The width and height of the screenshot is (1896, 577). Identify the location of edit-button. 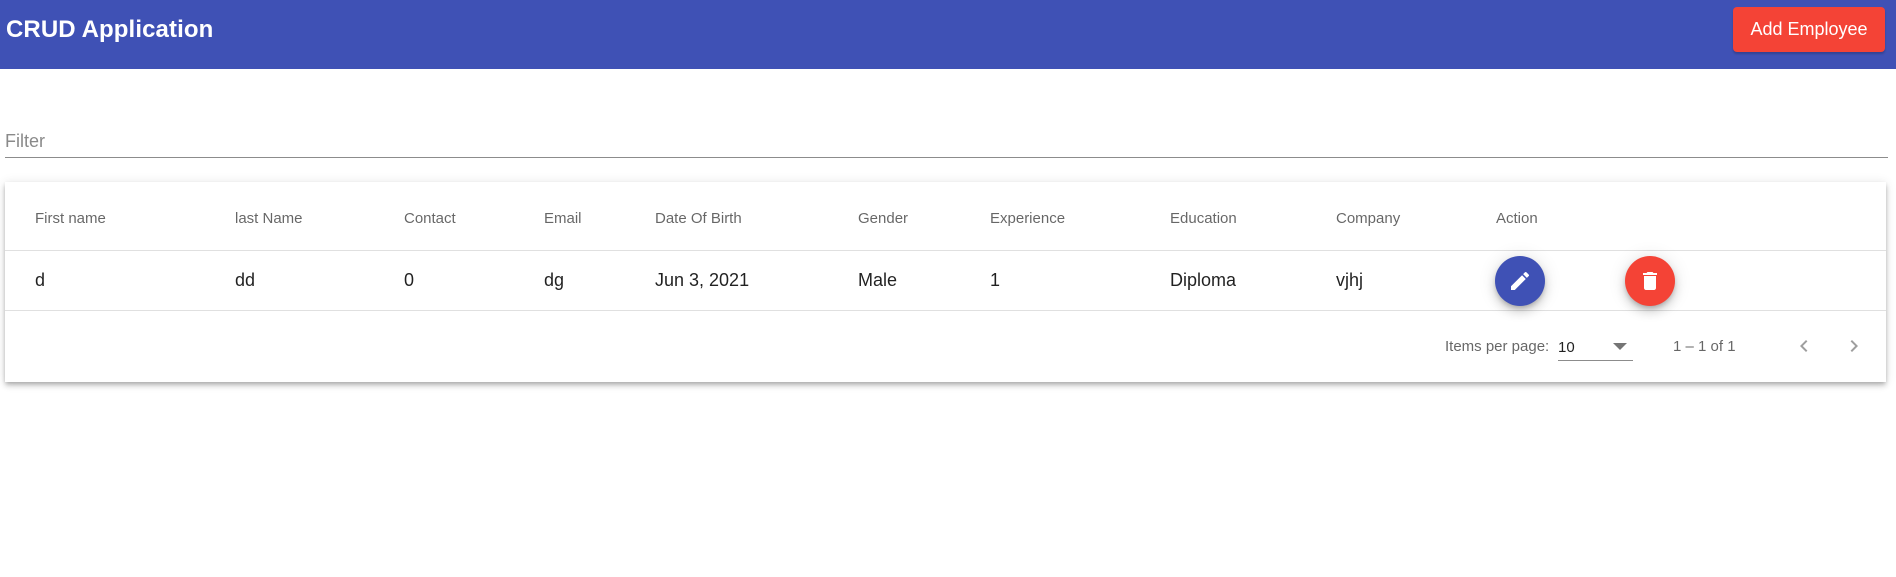
(1520, 281).